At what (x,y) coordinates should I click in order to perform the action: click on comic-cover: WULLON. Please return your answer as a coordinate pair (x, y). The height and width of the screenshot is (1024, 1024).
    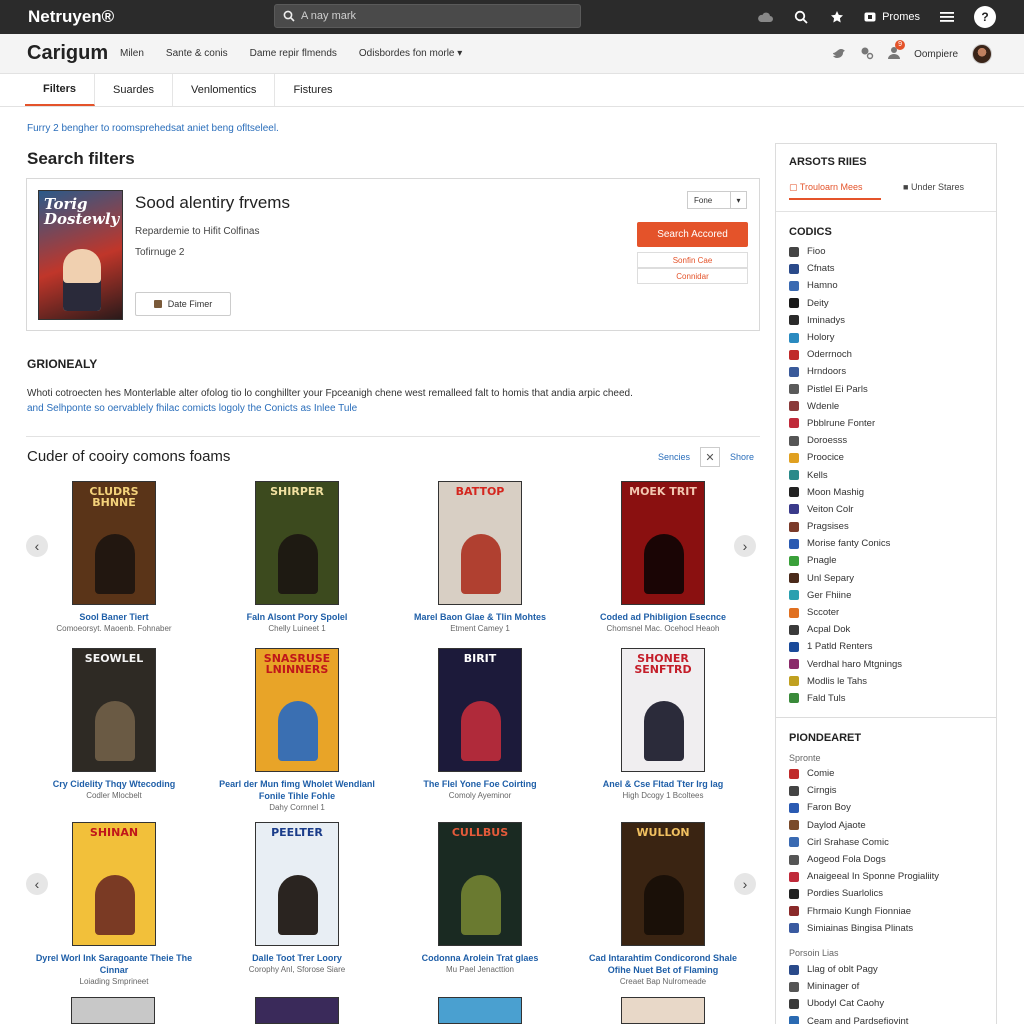
    Looking at the image, I should click on (663, 884).